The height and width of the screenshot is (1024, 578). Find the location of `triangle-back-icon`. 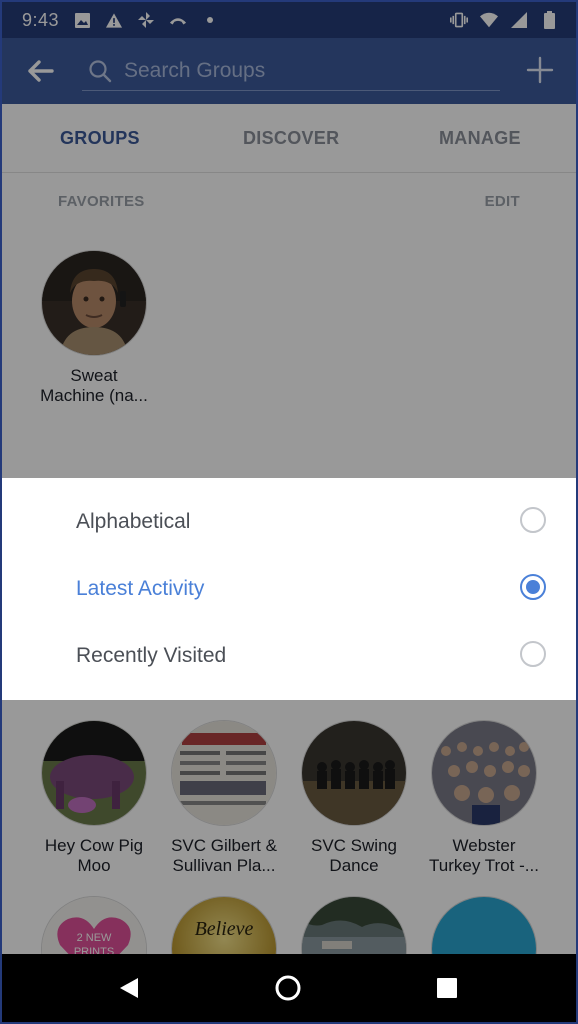

triangle-back-icon is located at coordinates (129, 988).